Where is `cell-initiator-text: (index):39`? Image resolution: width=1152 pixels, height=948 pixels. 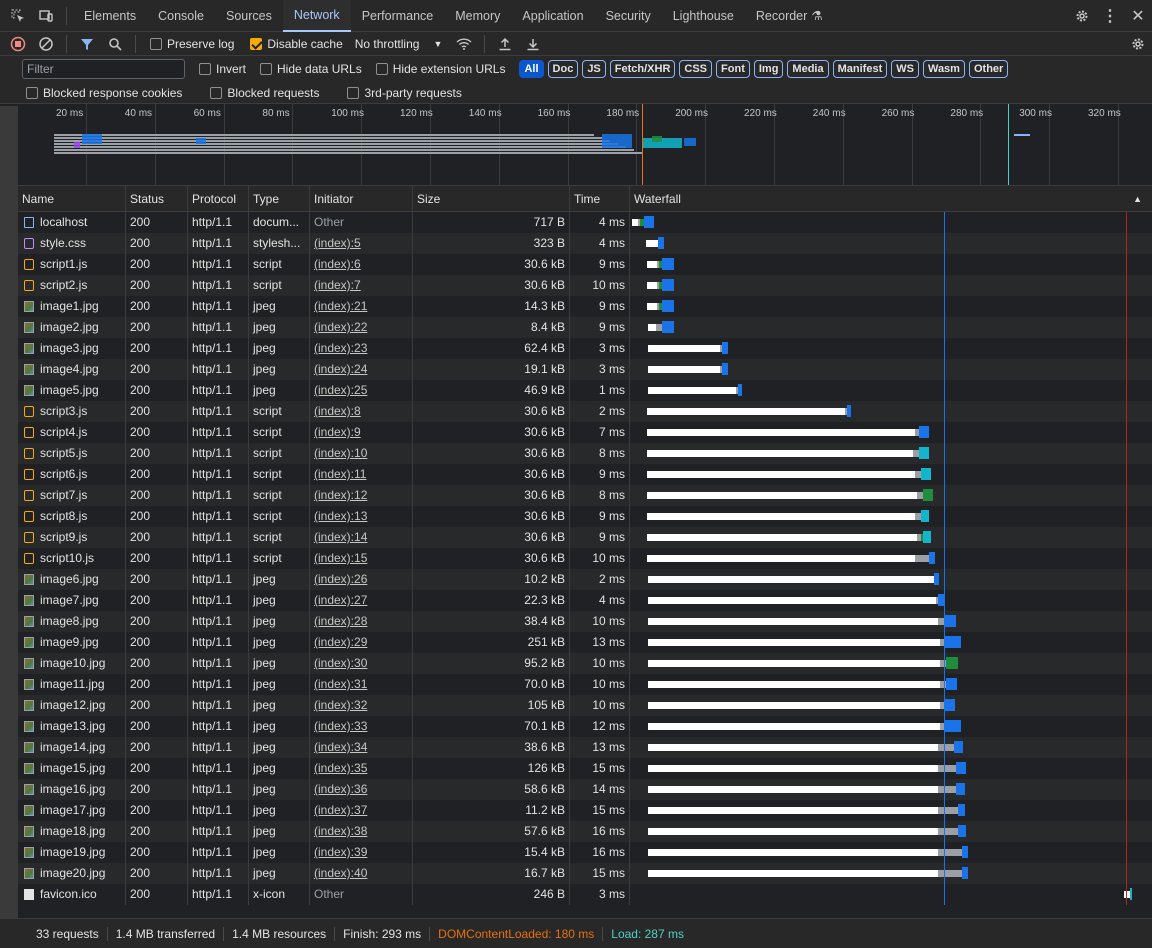
cell-initiator-text: (index):39 is located at coordinates (340, 852).